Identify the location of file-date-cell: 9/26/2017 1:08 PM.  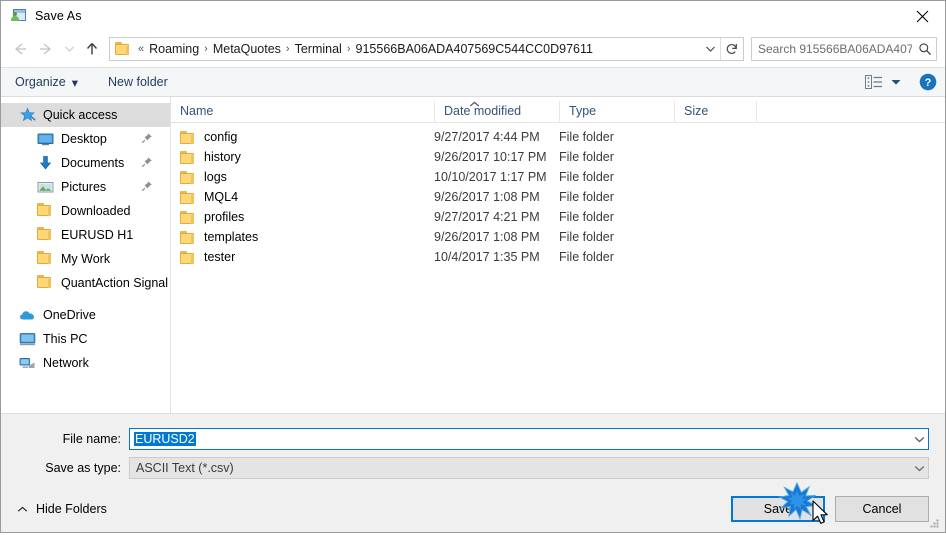
(487, 237).